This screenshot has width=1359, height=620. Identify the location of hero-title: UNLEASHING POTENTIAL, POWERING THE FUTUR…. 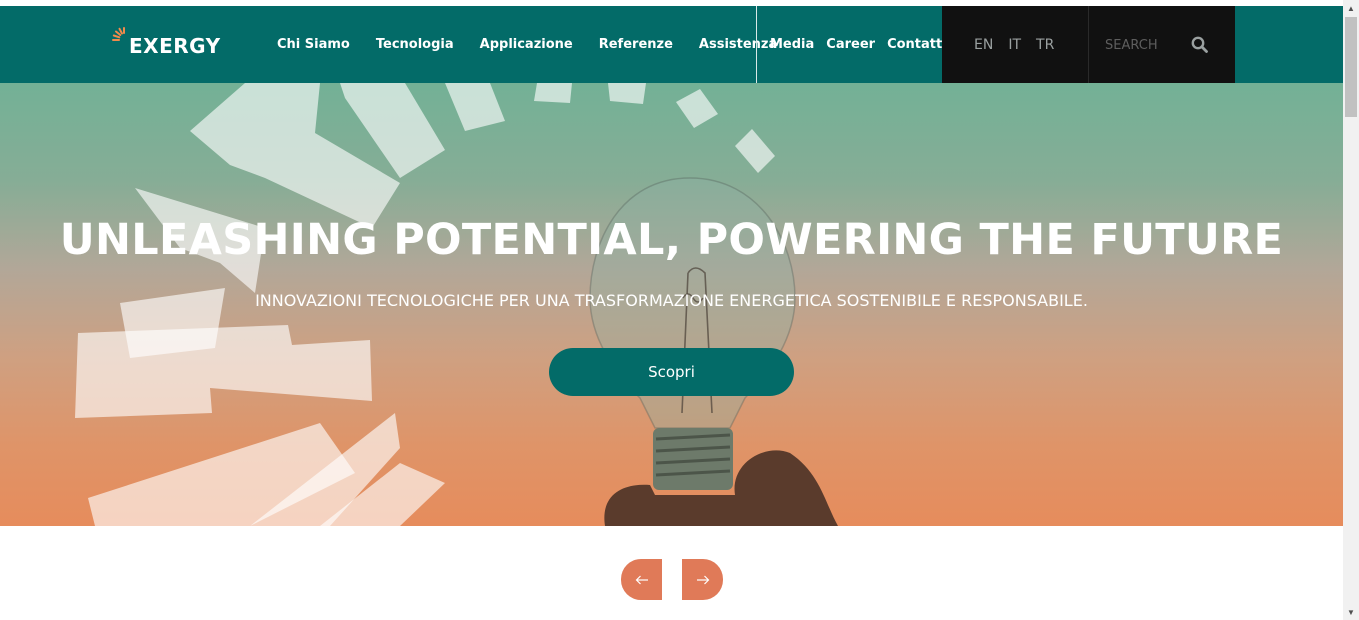
(671, 240).